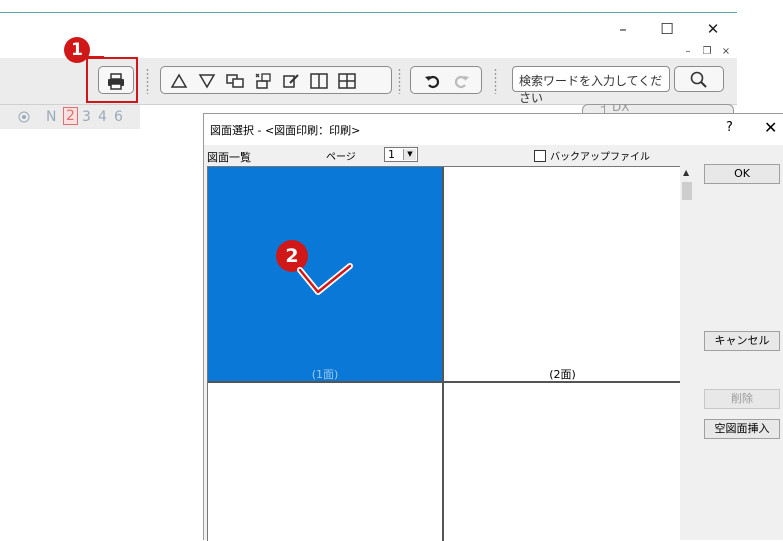 The height and width of the screenshot is (541, 783). I want to click on delete-button: 削除, so click(742, 399).